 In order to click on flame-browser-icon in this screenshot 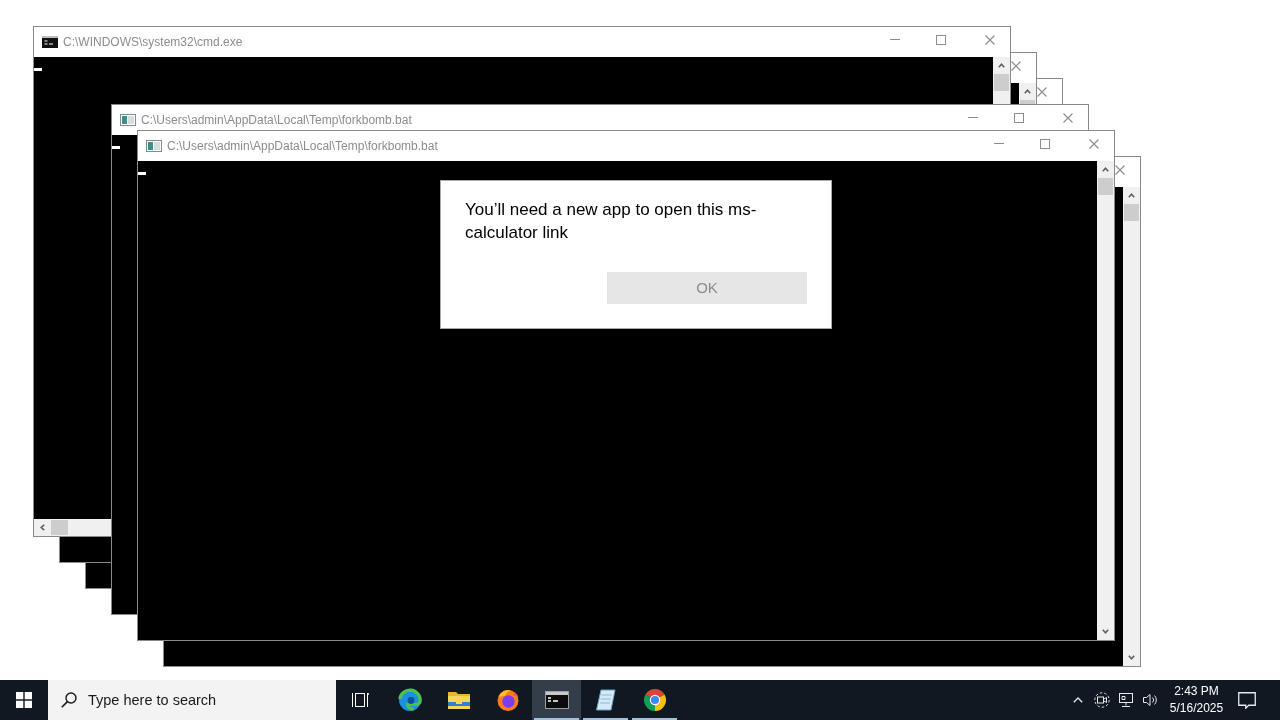, I will do `click(507, 700)`.